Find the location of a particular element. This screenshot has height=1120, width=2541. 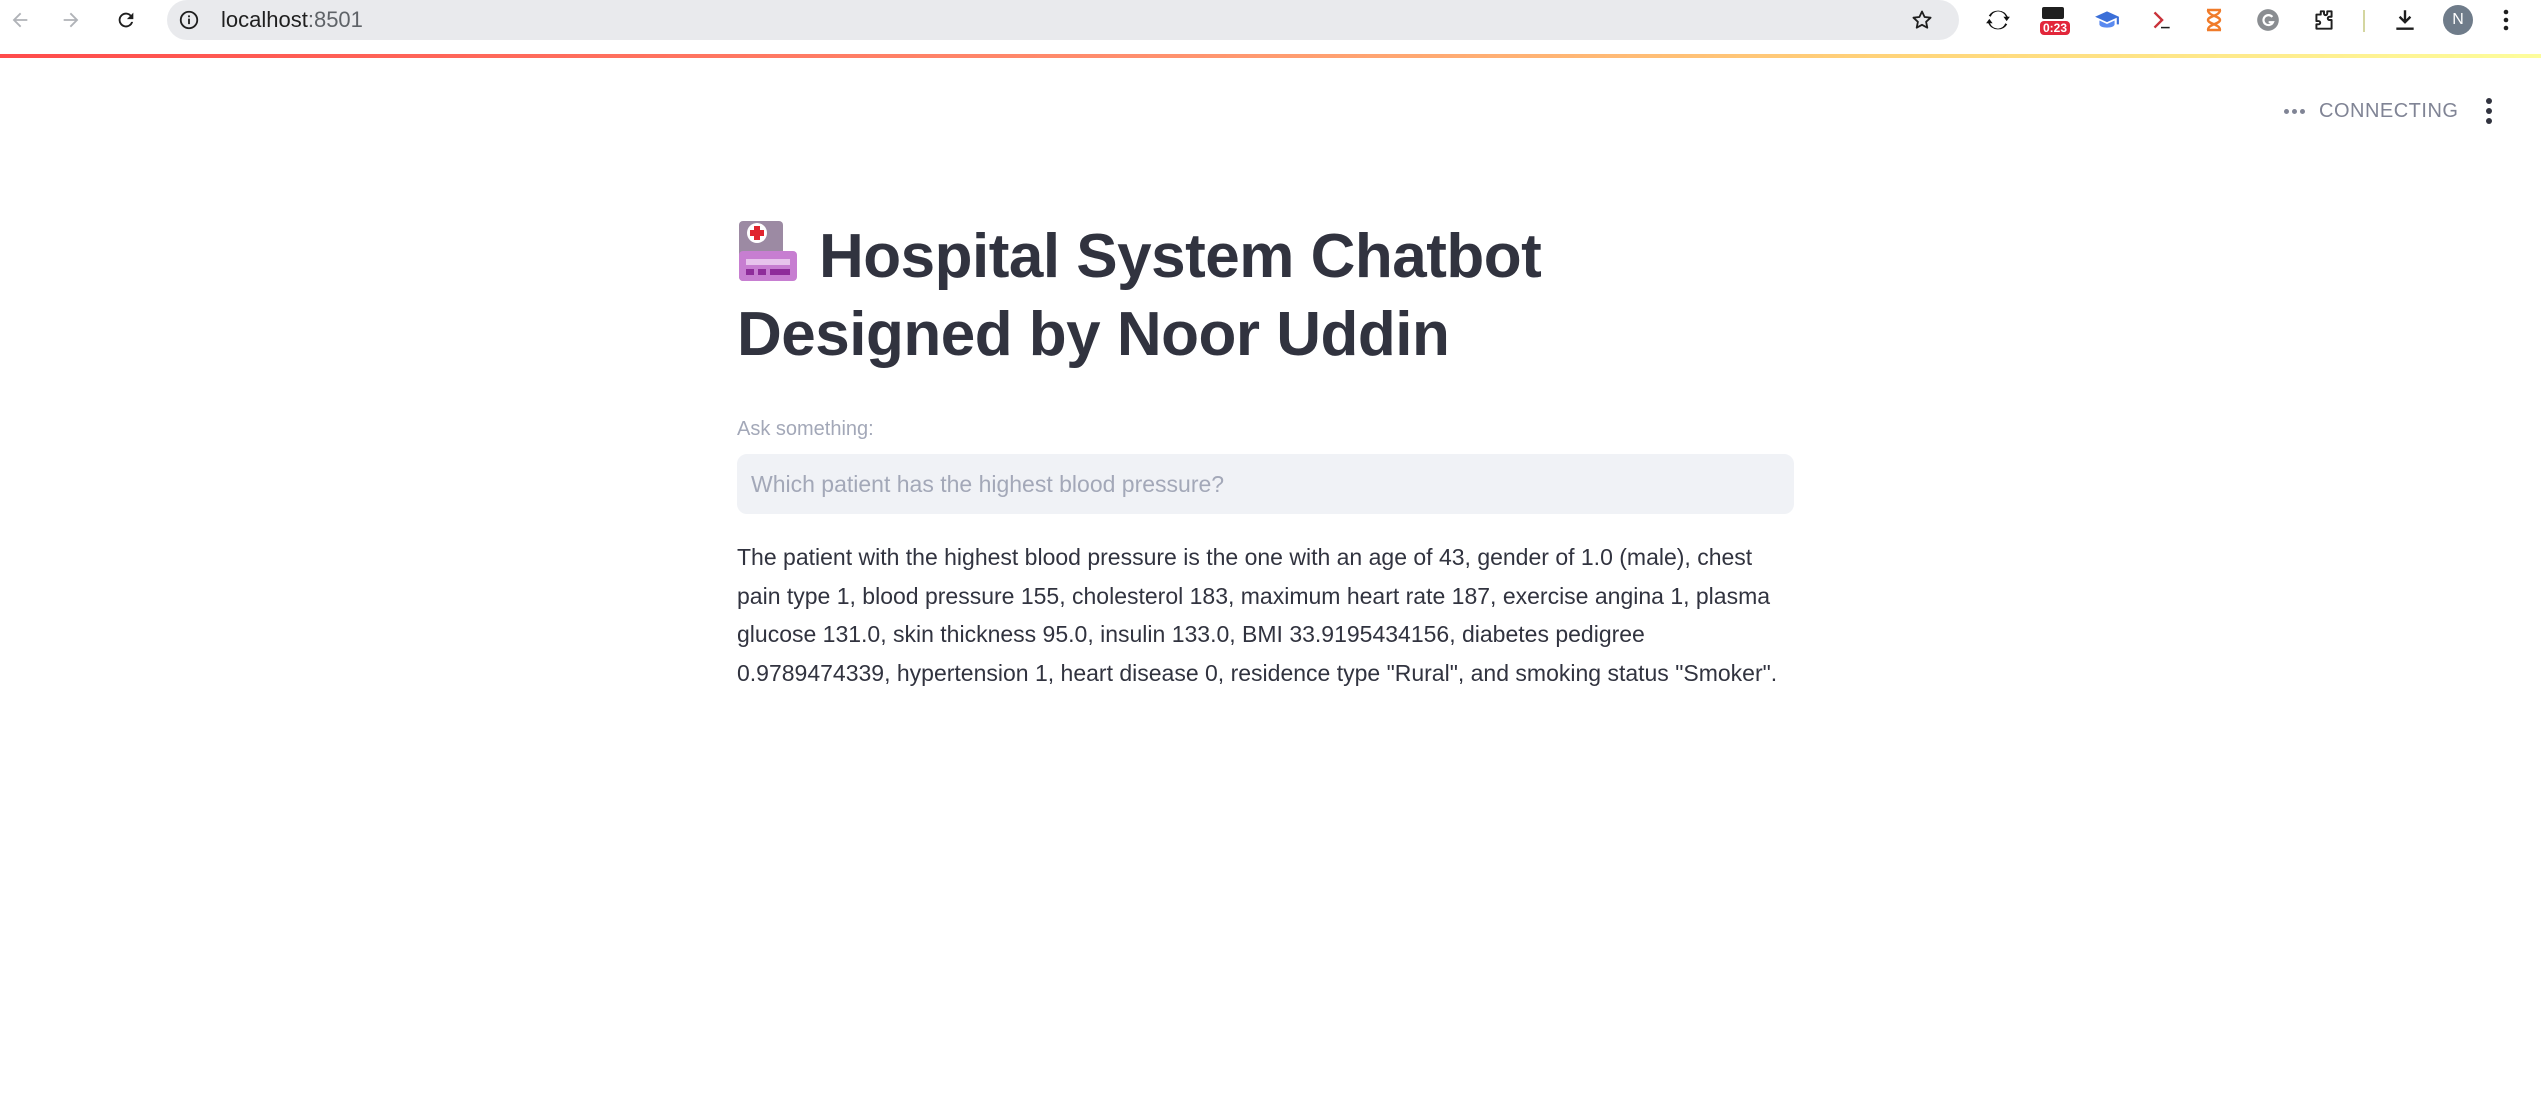

hourglass-extension-icon is located at coordinates (2214, 20).